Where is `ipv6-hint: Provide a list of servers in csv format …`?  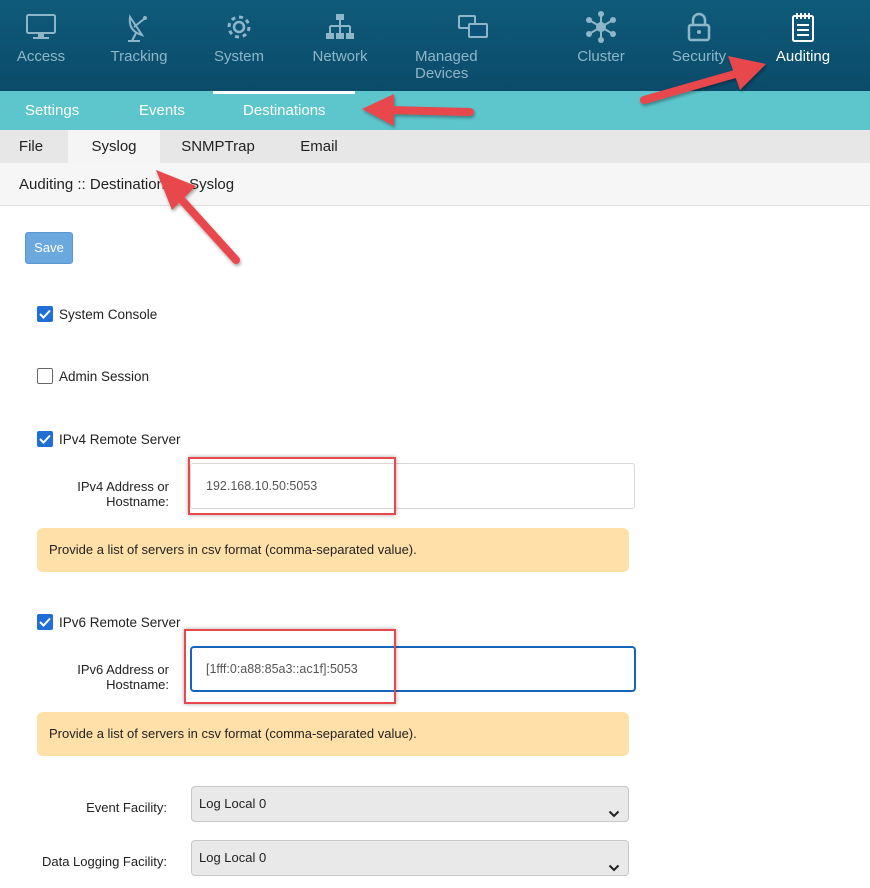
ipv6-hint: Provide a list of servers in csv format … is located at coordinates (333, 734).